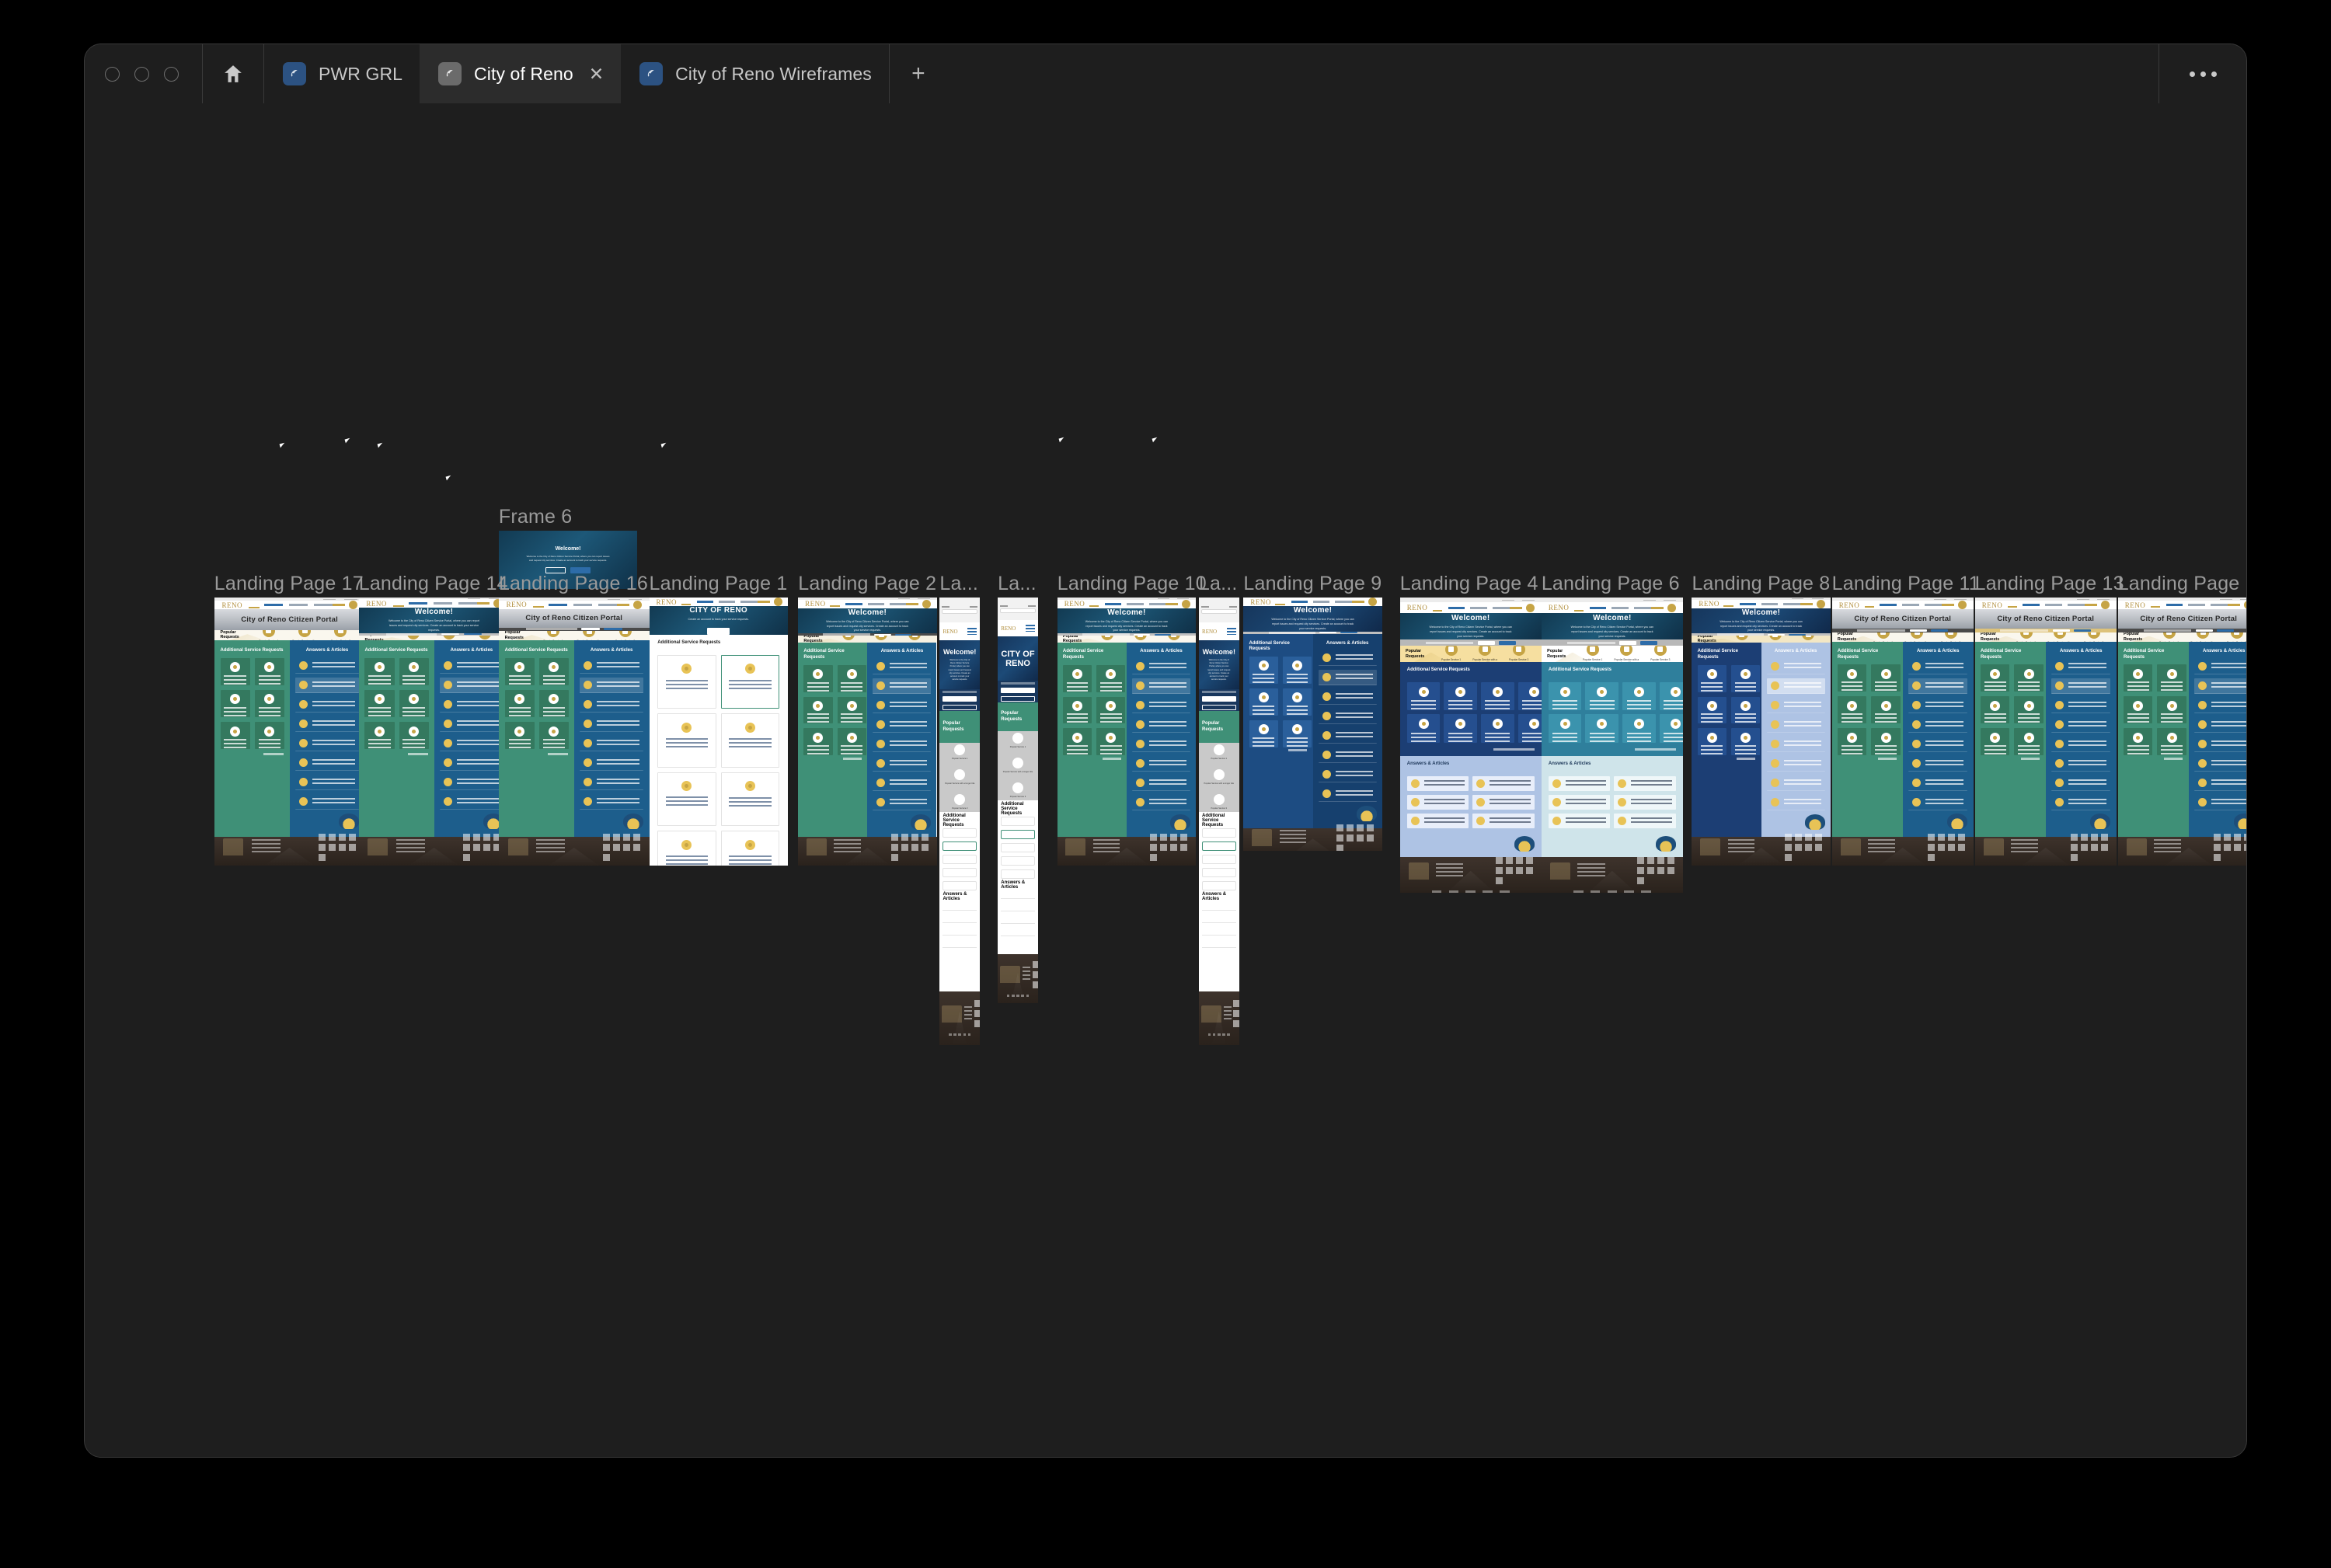 This screenshot has height=1568, width=2331. What do you see at coordinates (867, 584) in the screenshot?
I see `frame-label: Landing Page 2` at bounding box center [867, 584].